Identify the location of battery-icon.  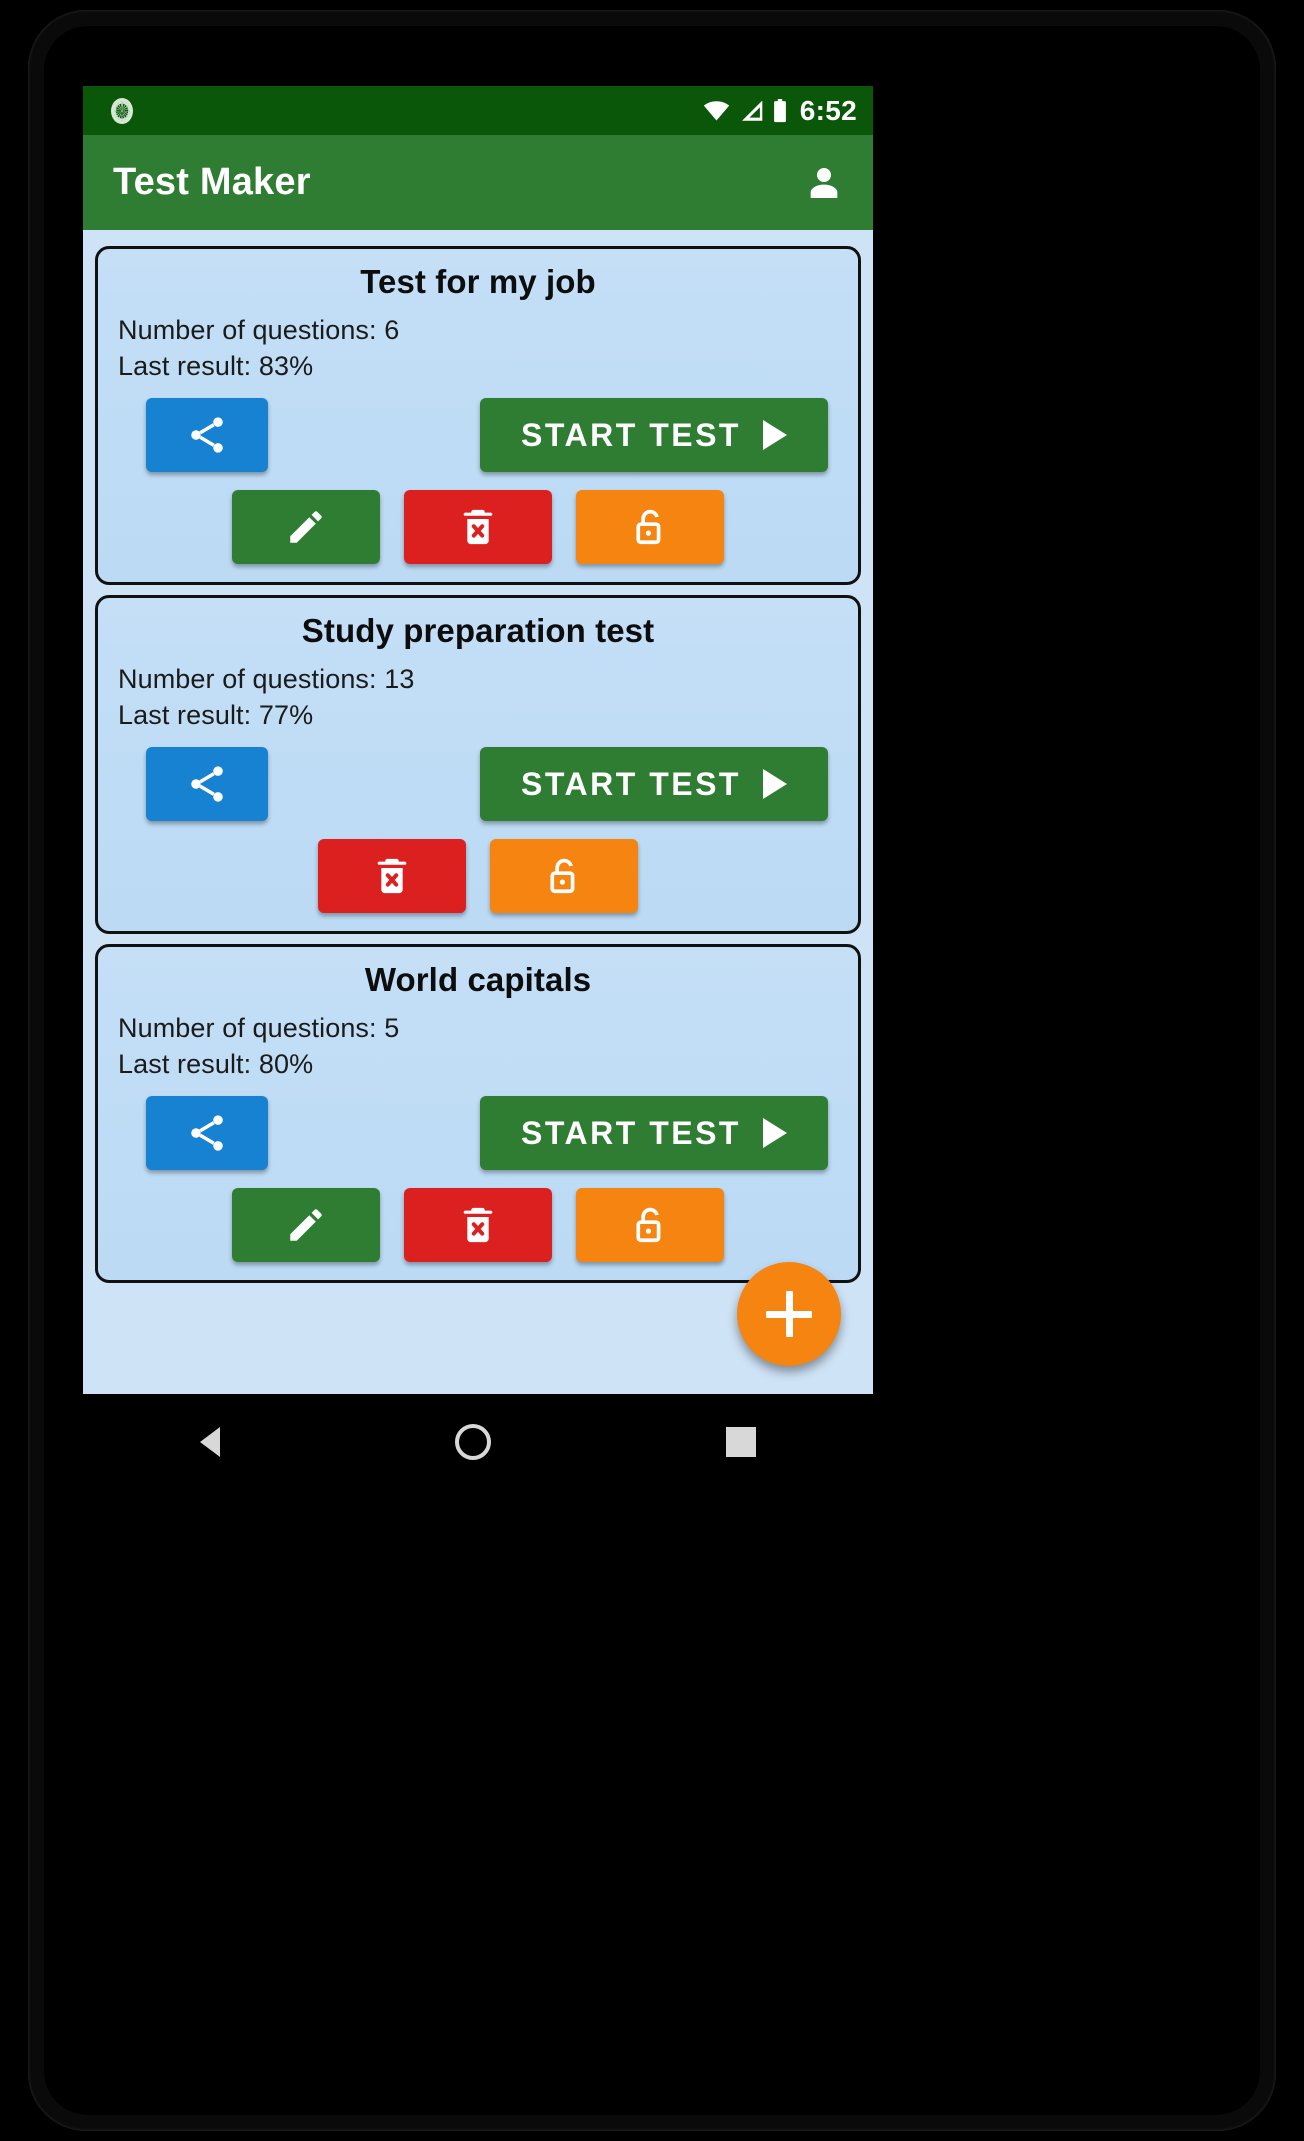
(779, 110).